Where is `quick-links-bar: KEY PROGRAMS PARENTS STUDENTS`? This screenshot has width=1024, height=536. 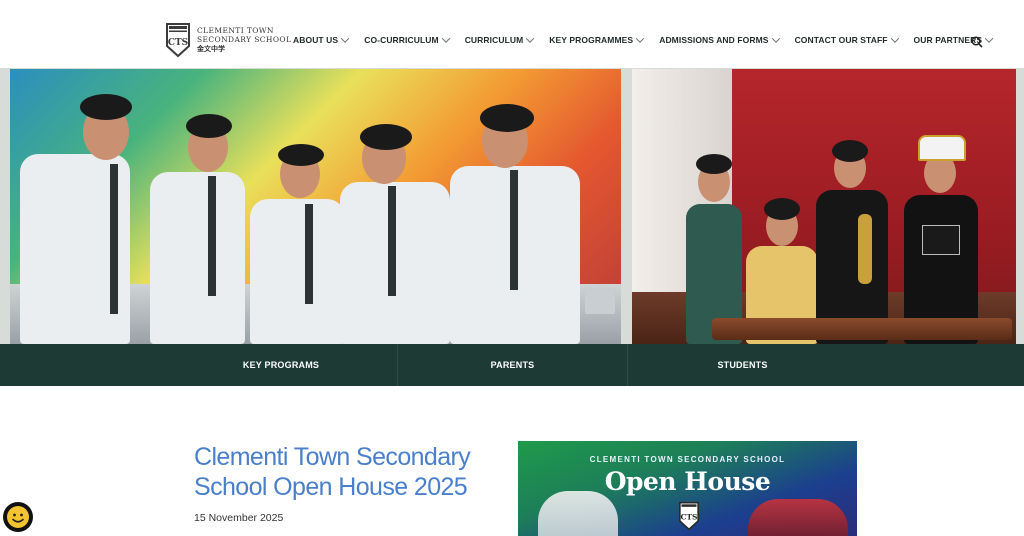
quick-links-bar: KEY PROGRAMS PARENTS STUDENTS is located at coordinates (512, 365).